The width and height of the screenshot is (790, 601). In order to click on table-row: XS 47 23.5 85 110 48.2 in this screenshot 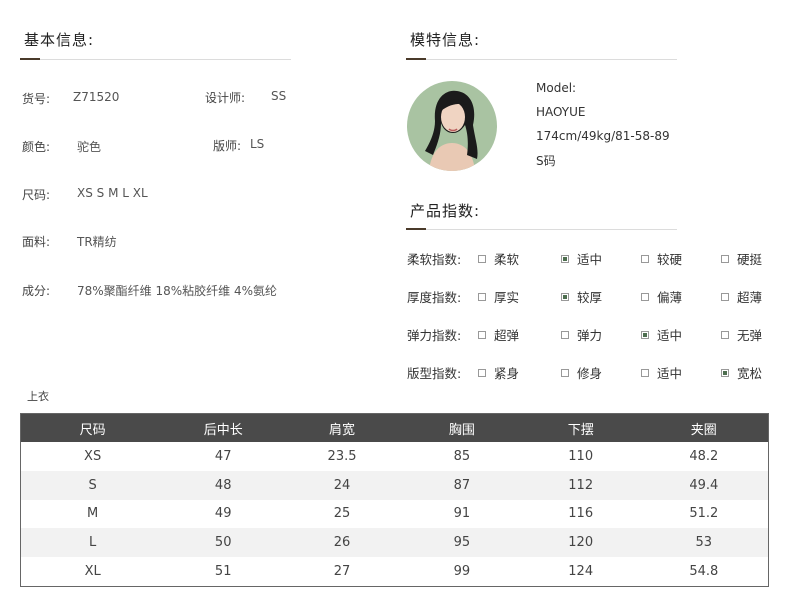, I will do `click(395, 456)`.